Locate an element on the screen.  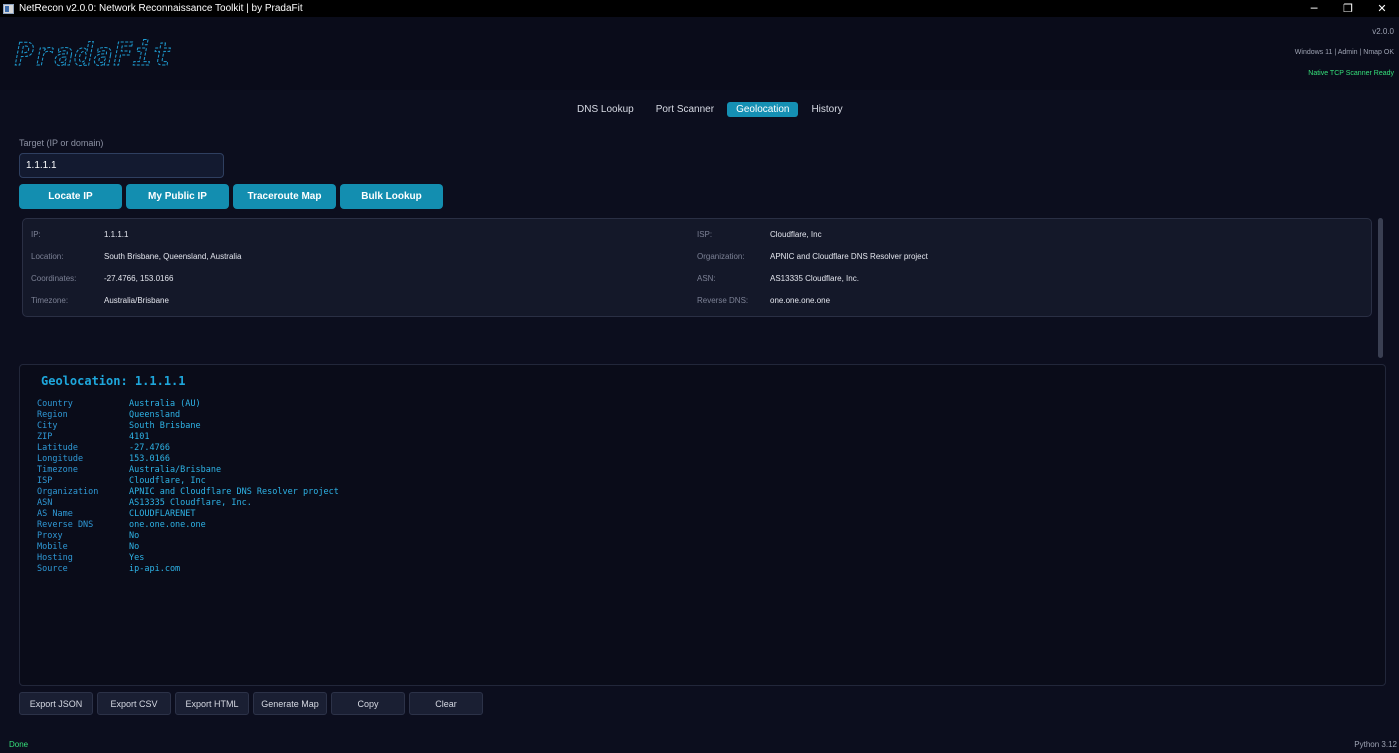
maximize-button: ❐ is located at coordinates (1348, 8).